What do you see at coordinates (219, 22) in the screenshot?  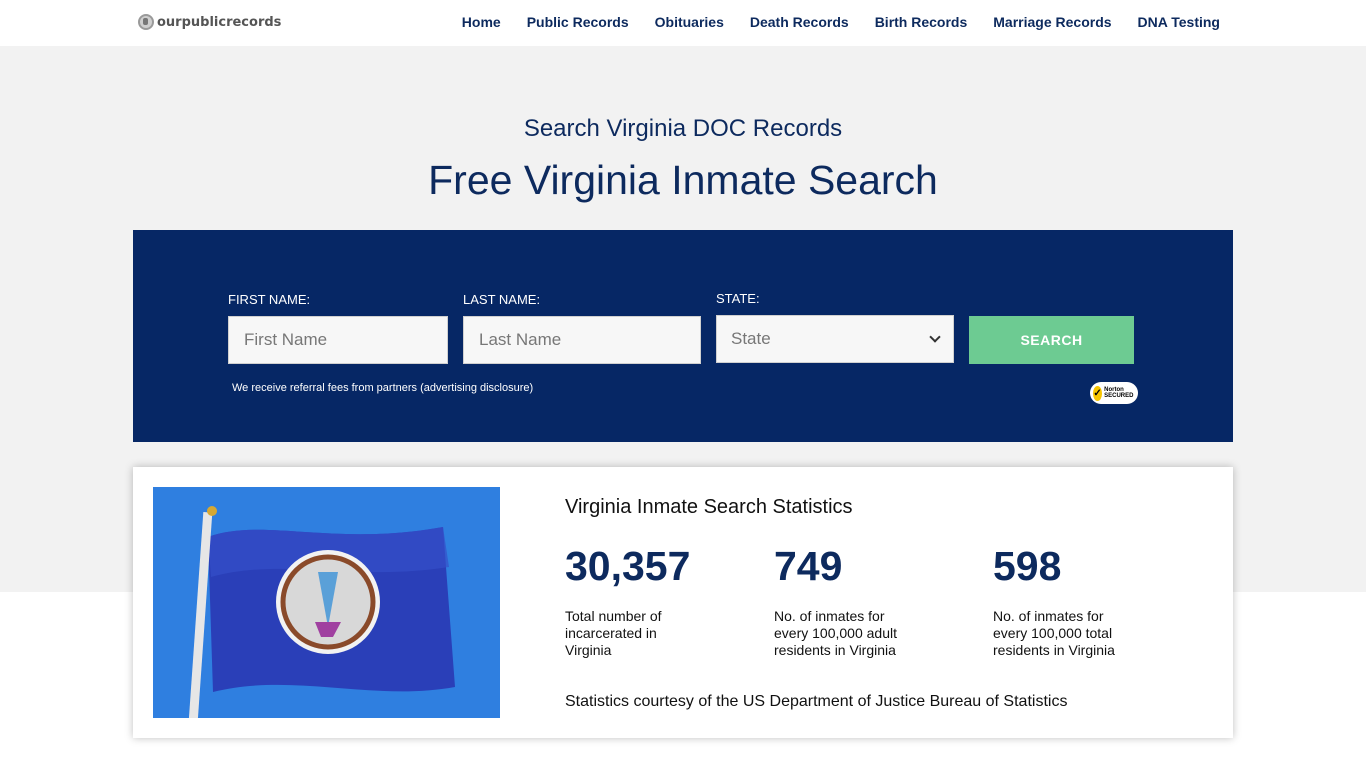 I see `logo-text: ourpublicrecords` at bounding box center [219, 22].